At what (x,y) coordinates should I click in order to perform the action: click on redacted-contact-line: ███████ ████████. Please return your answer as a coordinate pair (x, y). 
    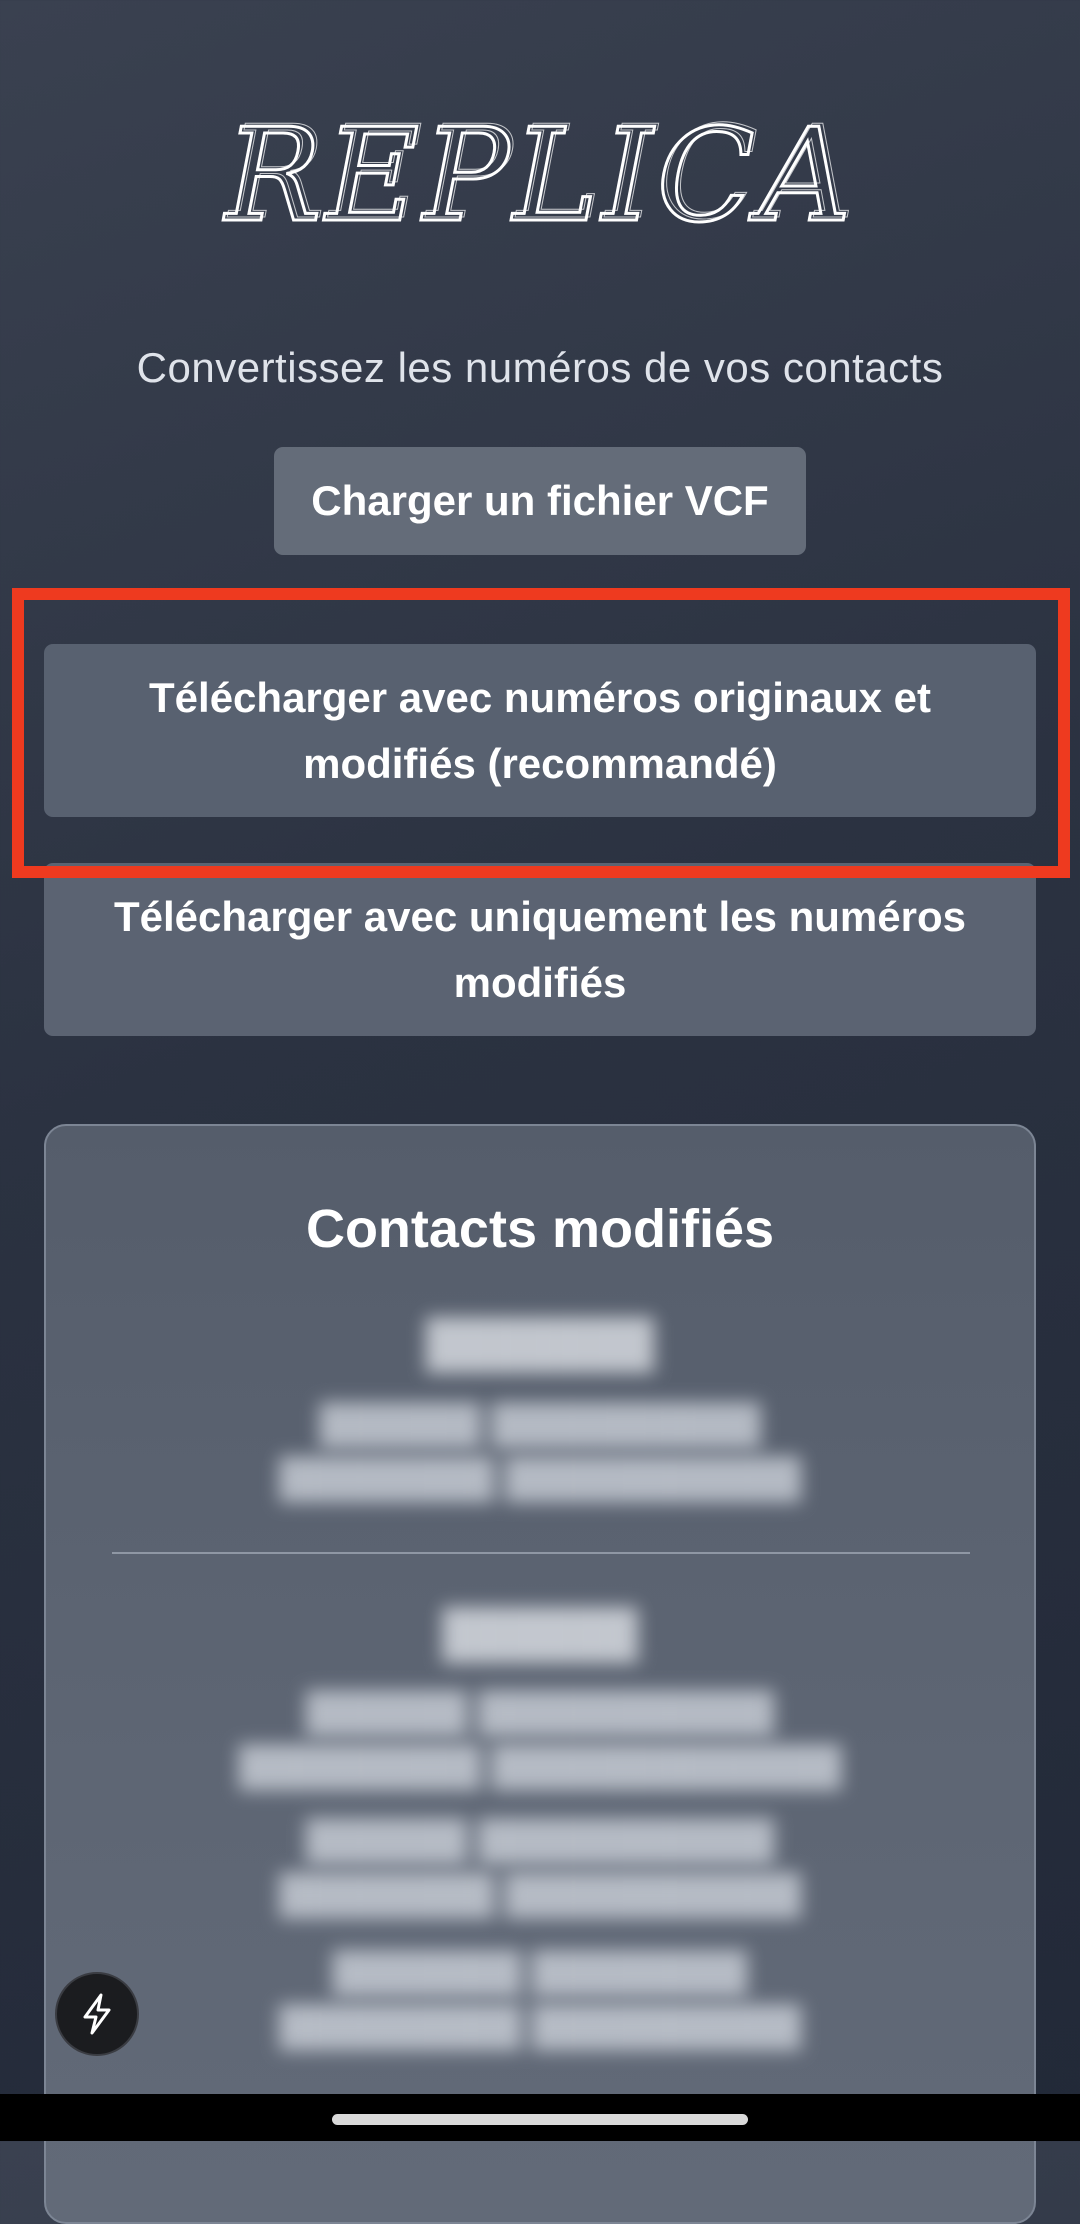
    Looking at the image, I should click on (540, 1973).